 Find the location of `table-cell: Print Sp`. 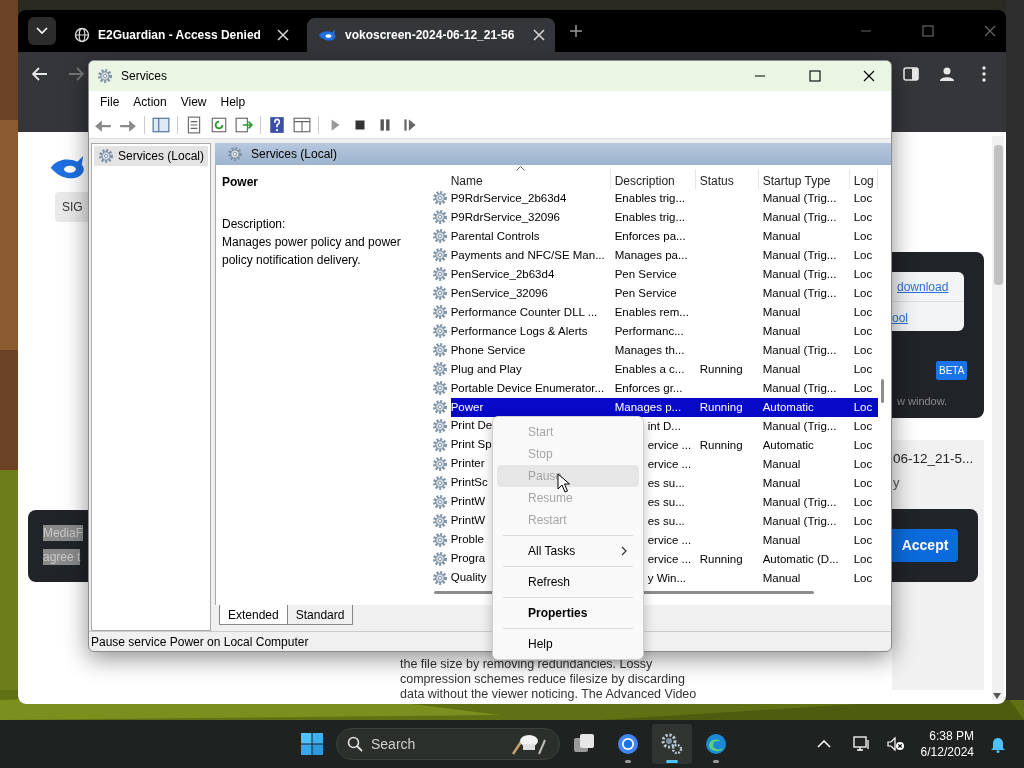

table-cell: Print Sp is located at coordinates (473, 443).